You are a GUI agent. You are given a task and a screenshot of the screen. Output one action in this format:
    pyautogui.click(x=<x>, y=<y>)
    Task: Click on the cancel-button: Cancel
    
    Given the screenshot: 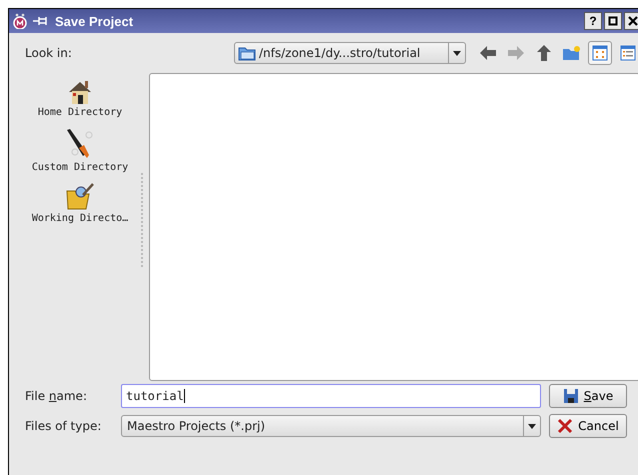 What is the action you would take?
    pyautogui.click(x=588, y=426)
    